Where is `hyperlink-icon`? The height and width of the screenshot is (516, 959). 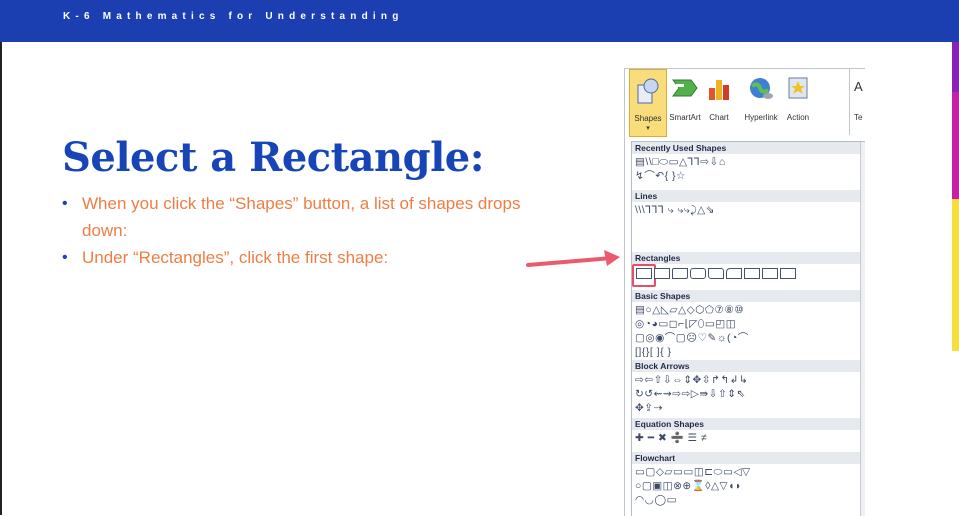 hyperlink-icon is located at coordinates (761, 88).